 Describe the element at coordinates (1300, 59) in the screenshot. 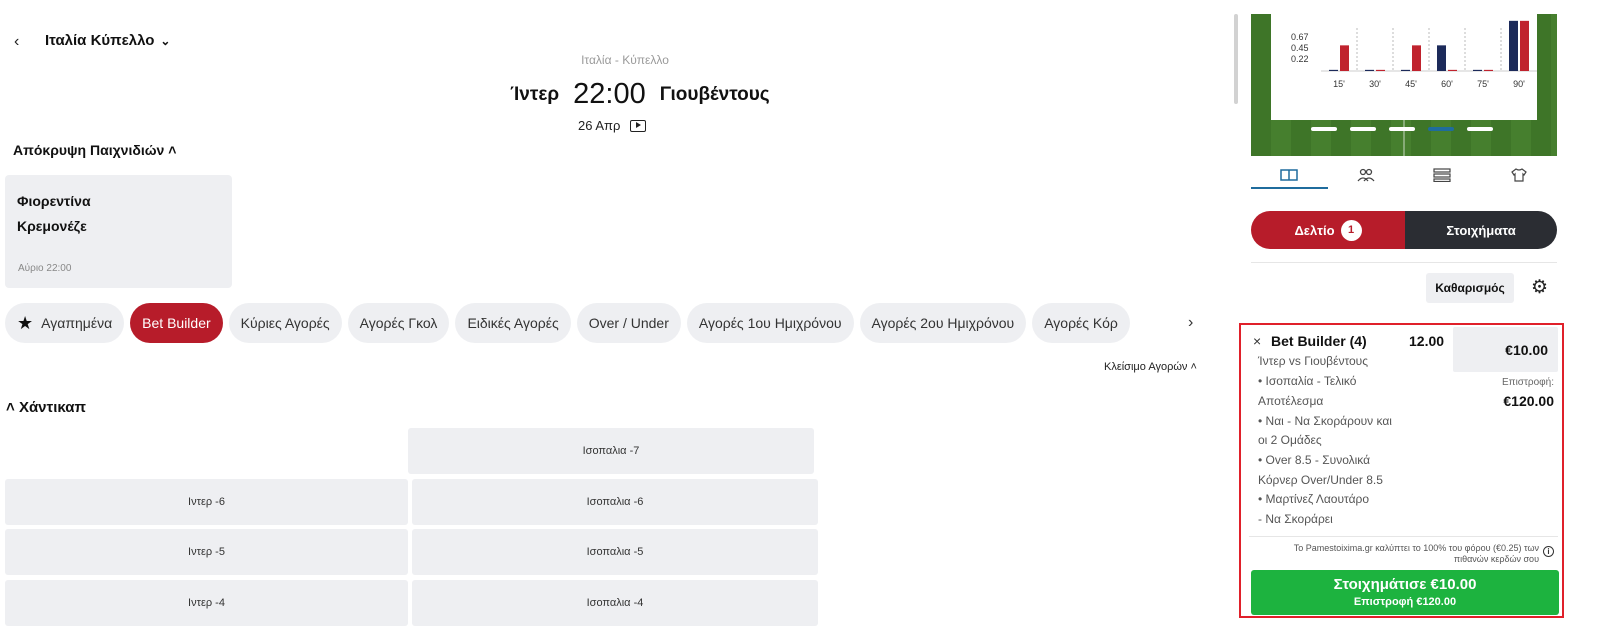

I see `y-tick-label: 0.22` at that location.